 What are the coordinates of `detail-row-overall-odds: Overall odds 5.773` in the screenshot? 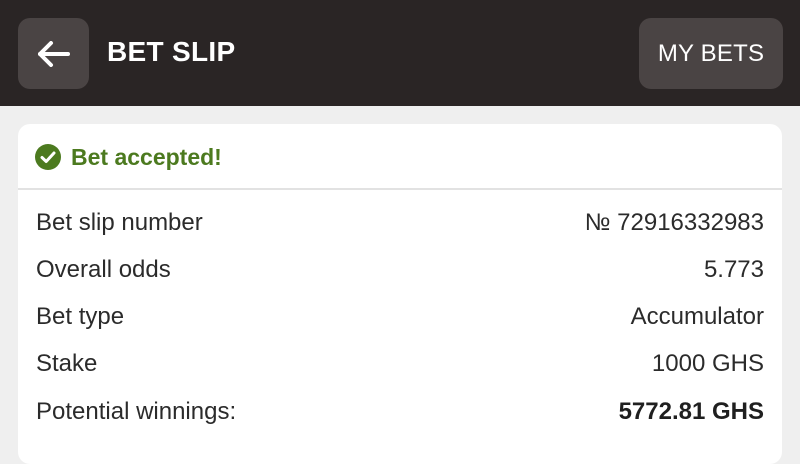 It's located at (400, 269).